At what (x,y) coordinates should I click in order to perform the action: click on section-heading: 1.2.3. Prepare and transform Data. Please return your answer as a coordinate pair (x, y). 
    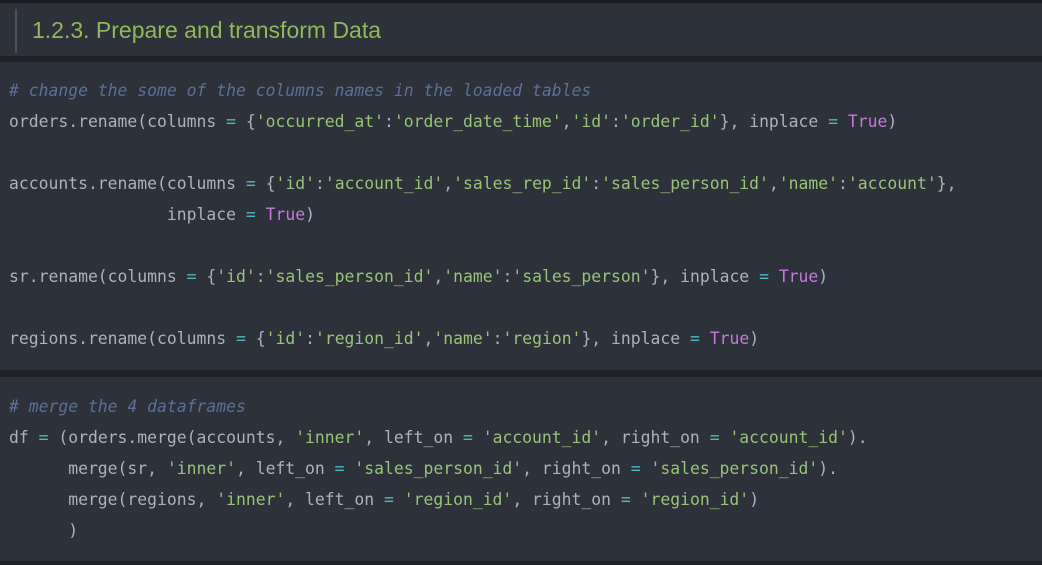
    Looking at the image, I should click on (207, 30).